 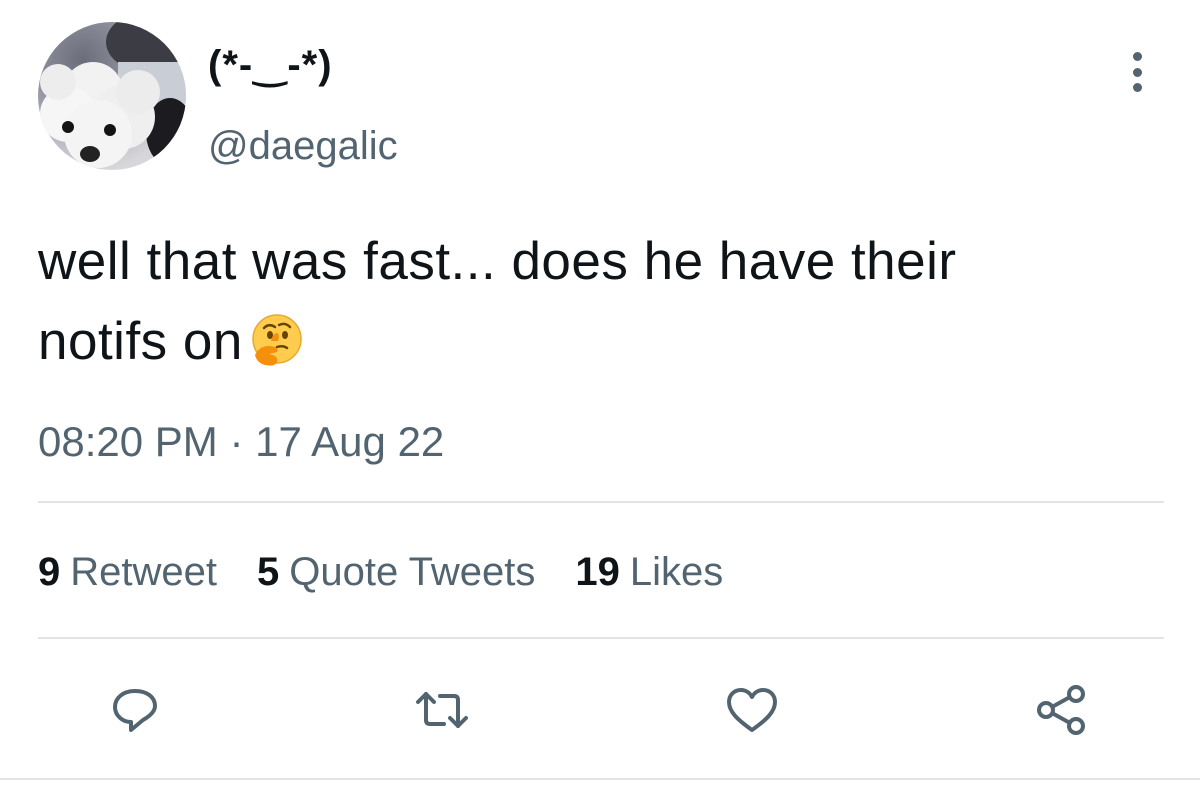 I want to click on more-options-icon, so click(x=1137, y=72).